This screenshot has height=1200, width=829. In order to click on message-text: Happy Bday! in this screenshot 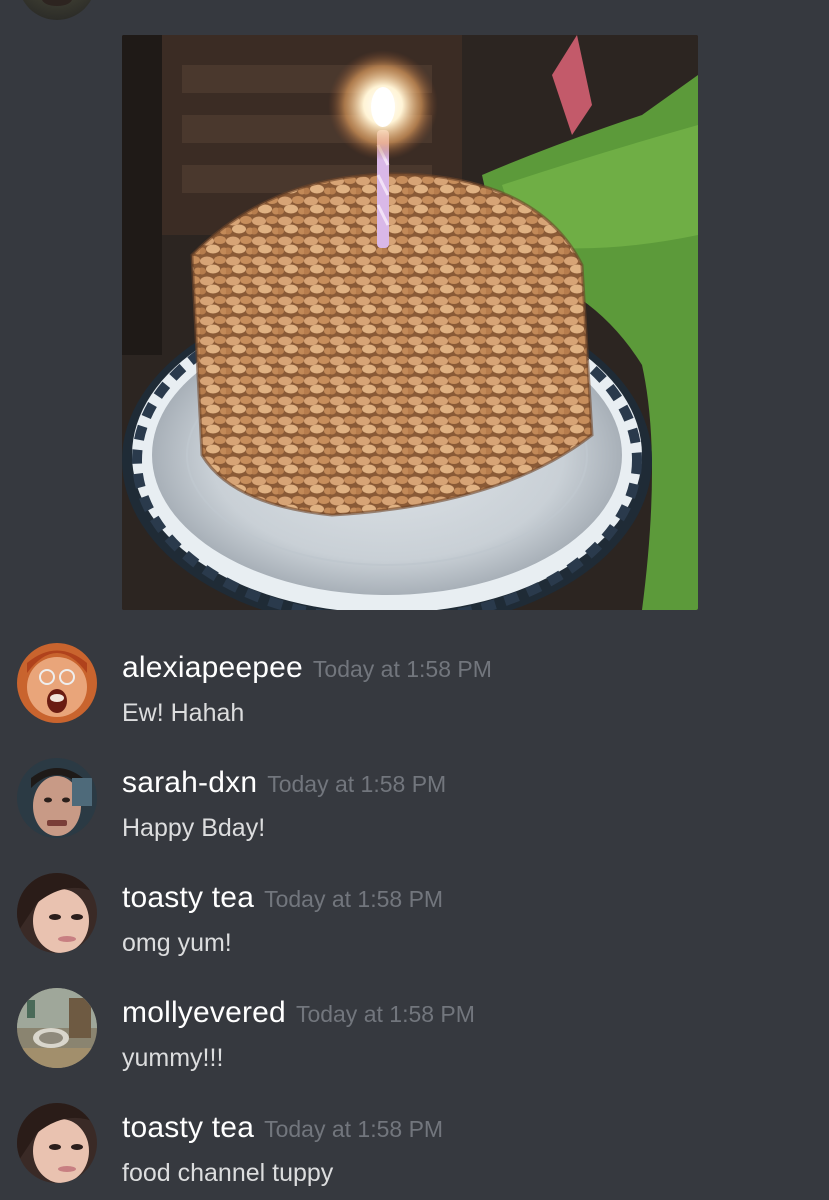, I will do `click(194, 828)`.